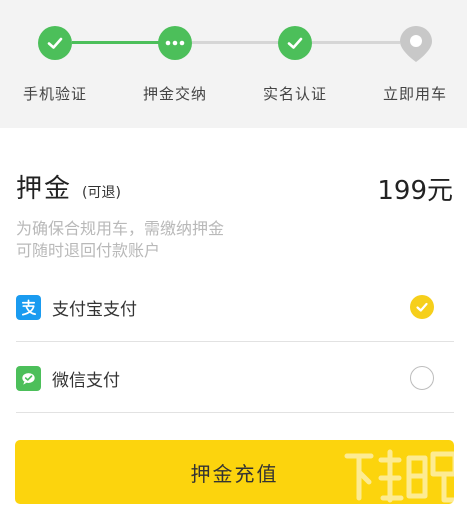  I want to click on step-label-2: 押金交纳, so click(174, 94).